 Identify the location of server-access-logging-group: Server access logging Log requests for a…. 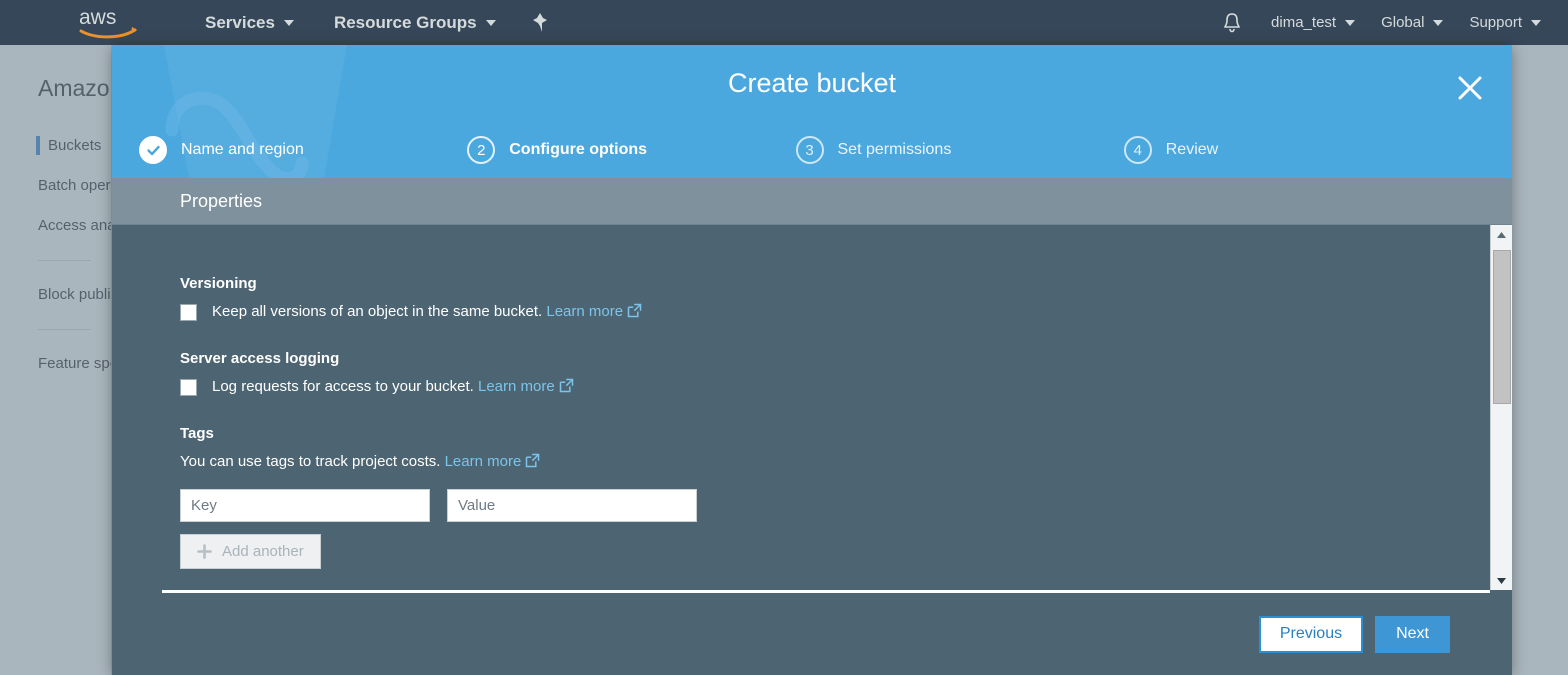
(835, 373).